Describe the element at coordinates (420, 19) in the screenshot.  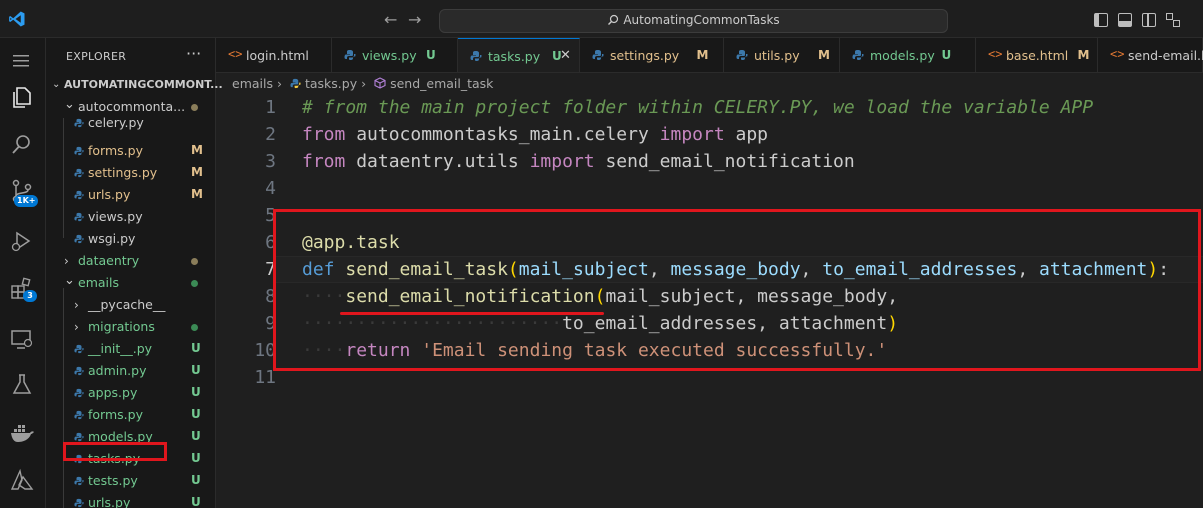
I see `forward-arrow-icon: →` at that location.